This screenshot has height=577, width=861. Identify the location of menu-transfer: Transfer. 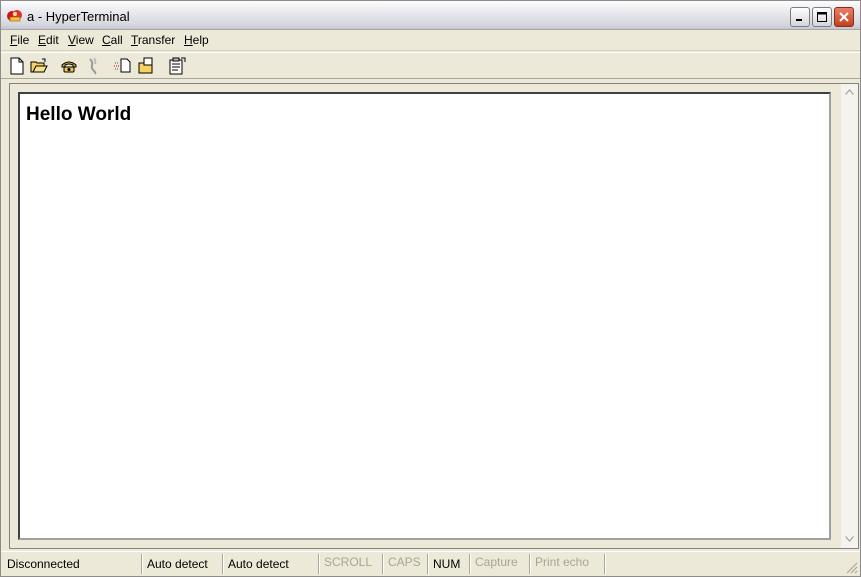
(153, 40).